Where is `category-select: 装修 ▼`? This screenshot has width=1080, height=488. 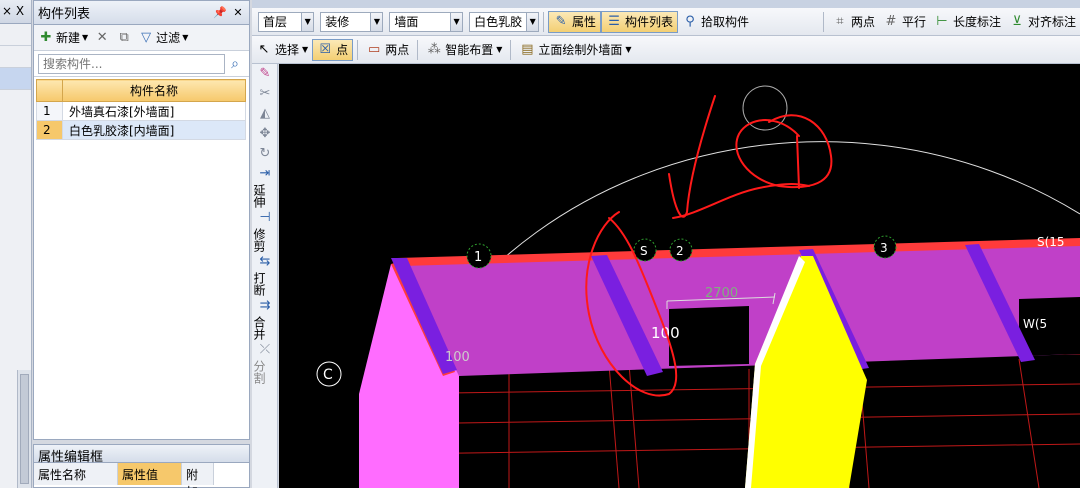 category-select: 装修 ▼ is located at coordinates (352, 21).